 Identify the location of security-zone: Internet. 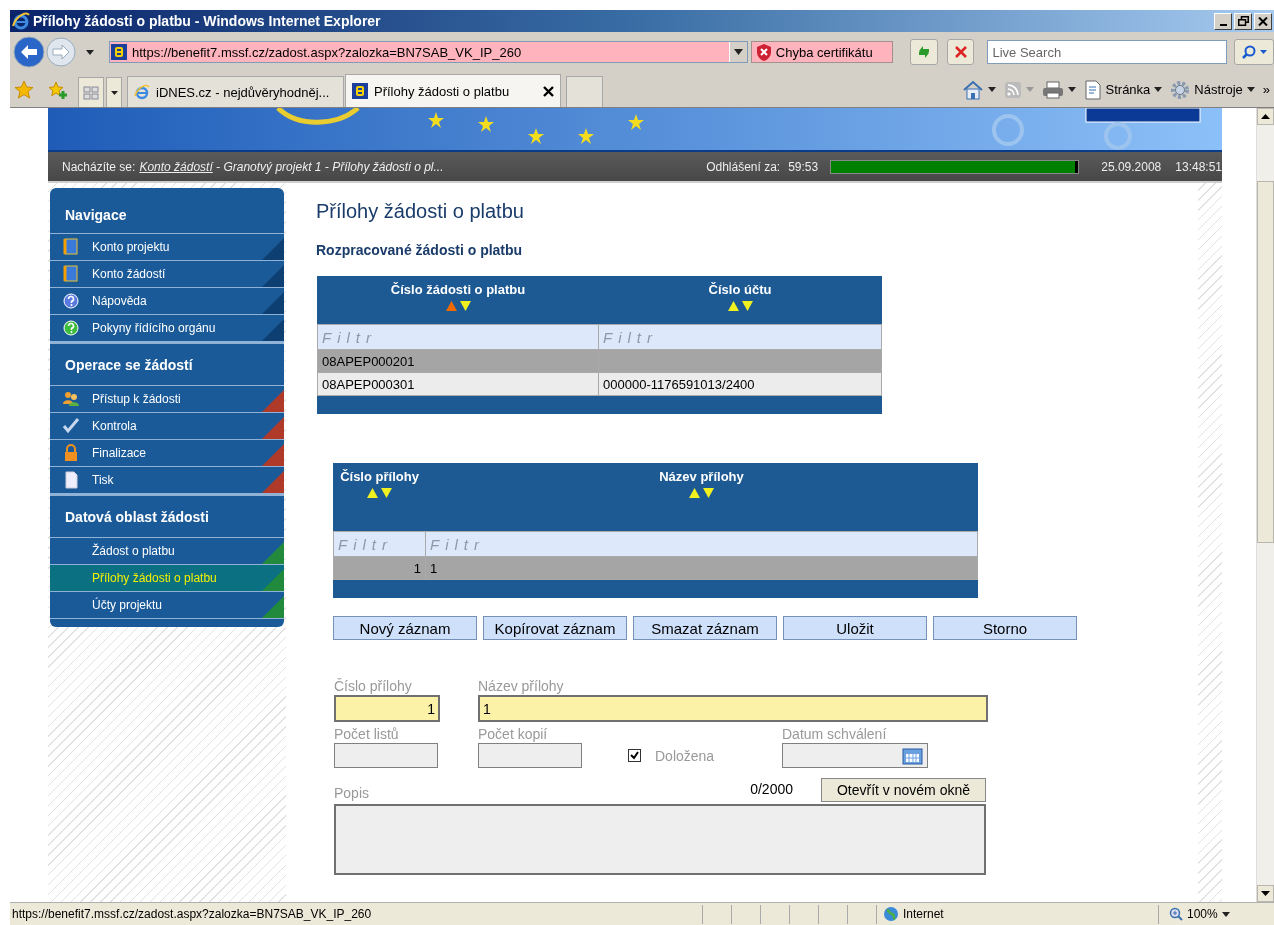
(923, 914).